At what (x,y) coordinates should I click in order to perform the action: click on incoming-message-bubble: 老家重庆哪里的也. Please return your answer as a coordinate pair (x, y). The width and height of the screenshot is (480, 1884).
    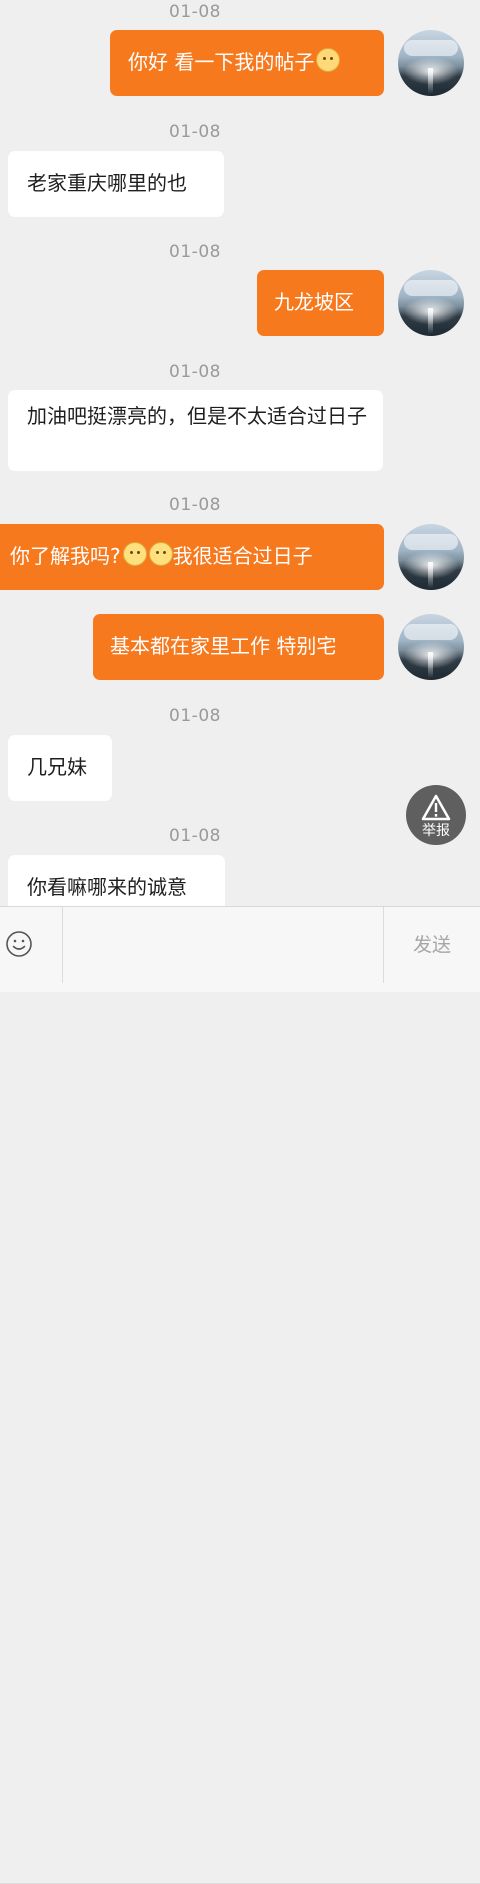
    Looking at the image, I should click on (116, 184).